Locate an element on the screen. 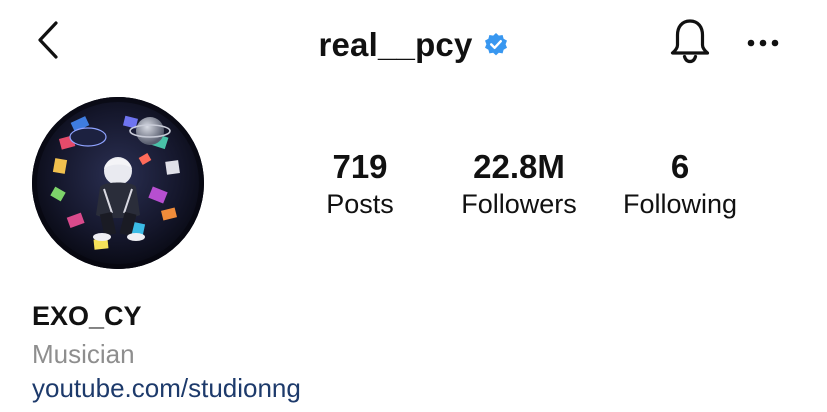 The image size is (827, 412). followers-label: Followers is located at coordinates (519, 204).